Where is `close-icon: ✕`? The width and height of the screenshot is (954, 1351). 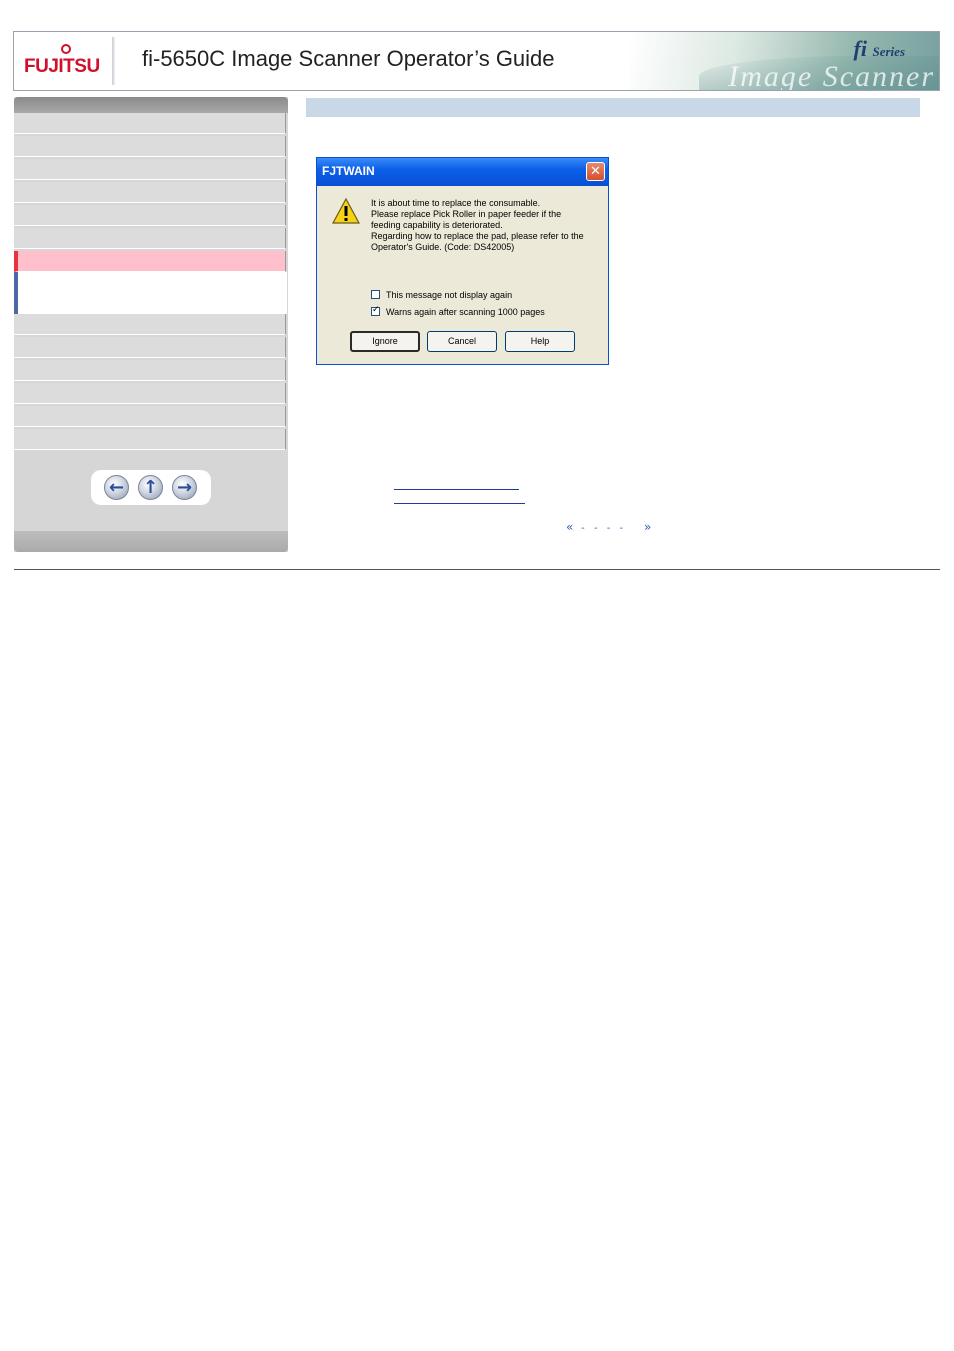 close-icon: ✕ is located at coordinates (595, 171).